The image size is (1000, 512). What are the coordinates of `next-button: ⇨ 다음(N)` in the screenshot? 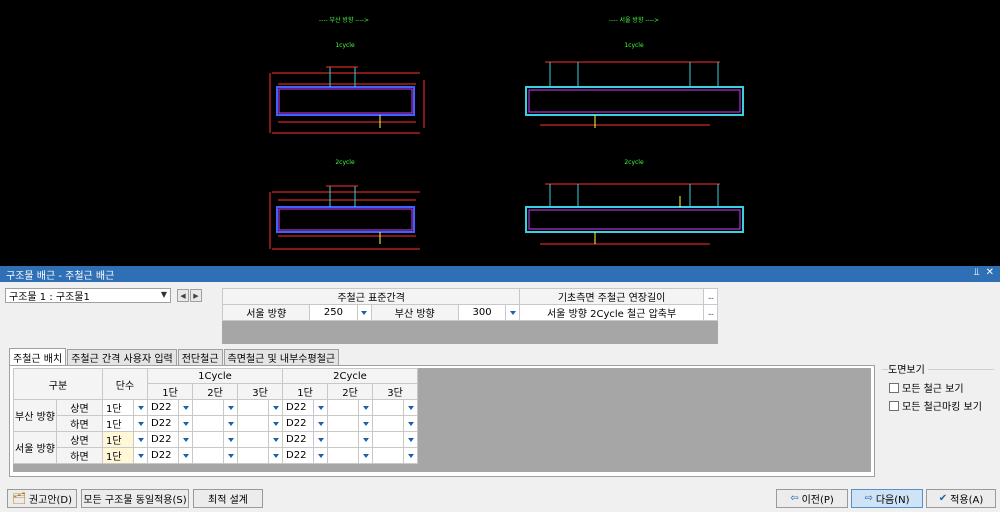 It's located at (887, 498).